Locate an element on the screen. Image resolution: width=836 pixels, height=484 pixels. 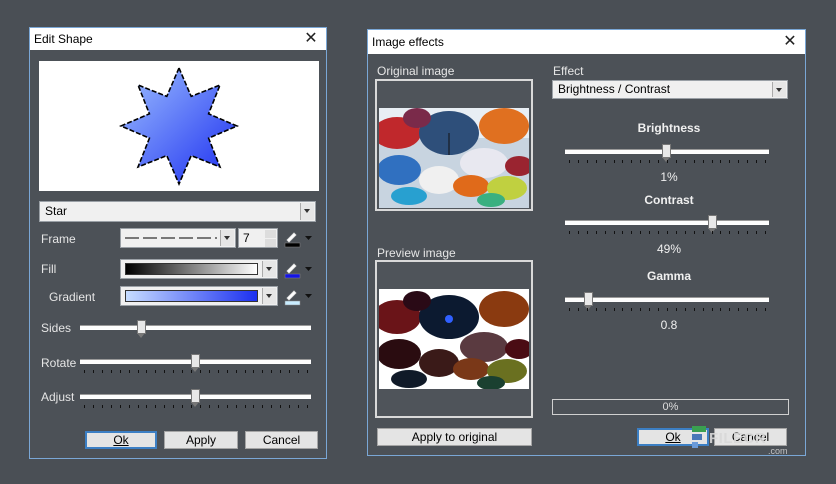
frame-color-button is located at coordinates (298, 238).